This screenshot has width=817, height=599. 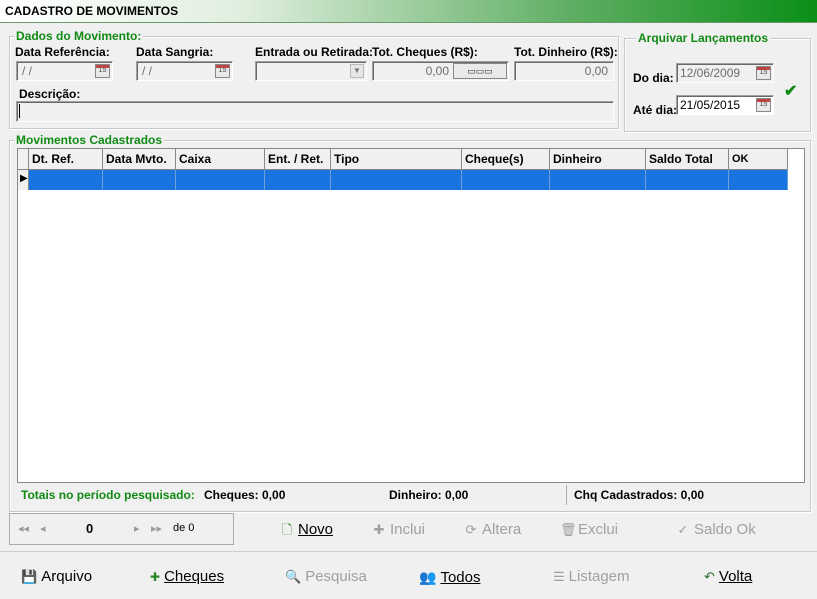 I want to click on row-pointer-icon: ▶, so click(x=24, y=178).